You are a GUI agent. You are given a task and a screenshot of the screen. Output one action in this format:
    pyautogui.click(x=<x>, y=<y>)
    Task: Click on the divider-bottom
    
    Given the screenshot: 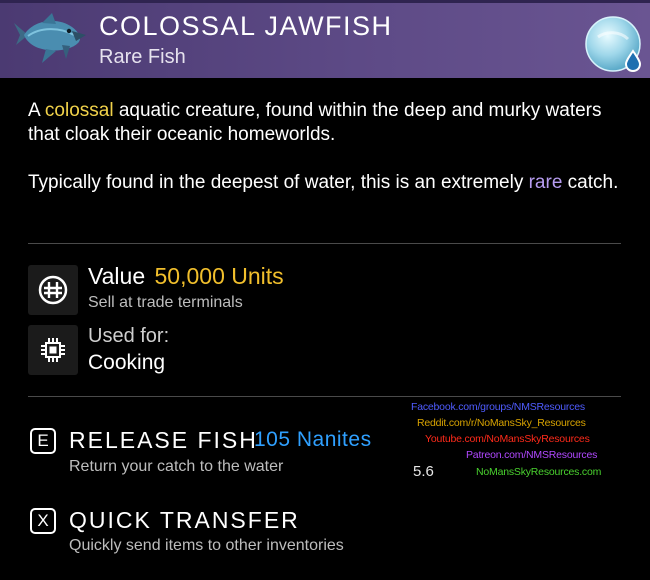 What is the action you would take?
    pyautogui.click(x=324, y=396)
    